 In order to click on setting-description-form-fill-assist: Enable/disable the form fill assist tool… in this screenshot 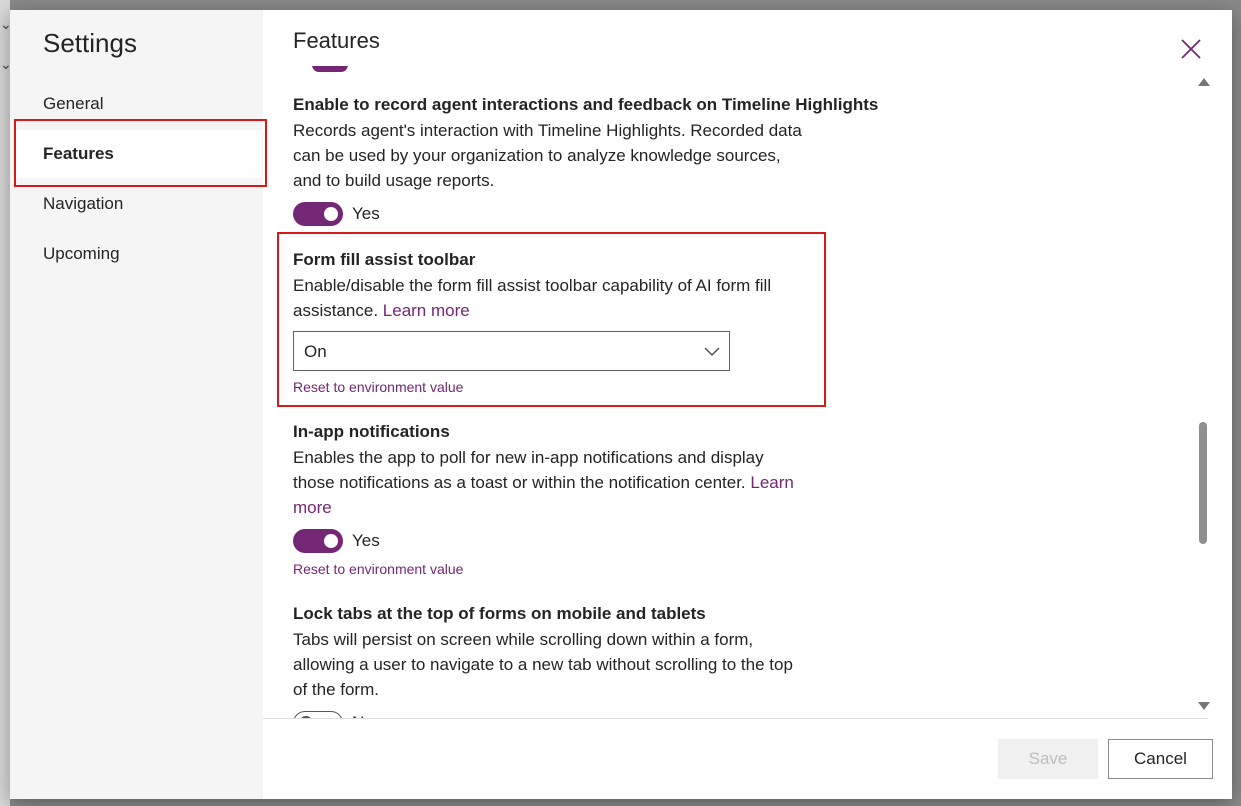, I will do `click(548, 298)`.